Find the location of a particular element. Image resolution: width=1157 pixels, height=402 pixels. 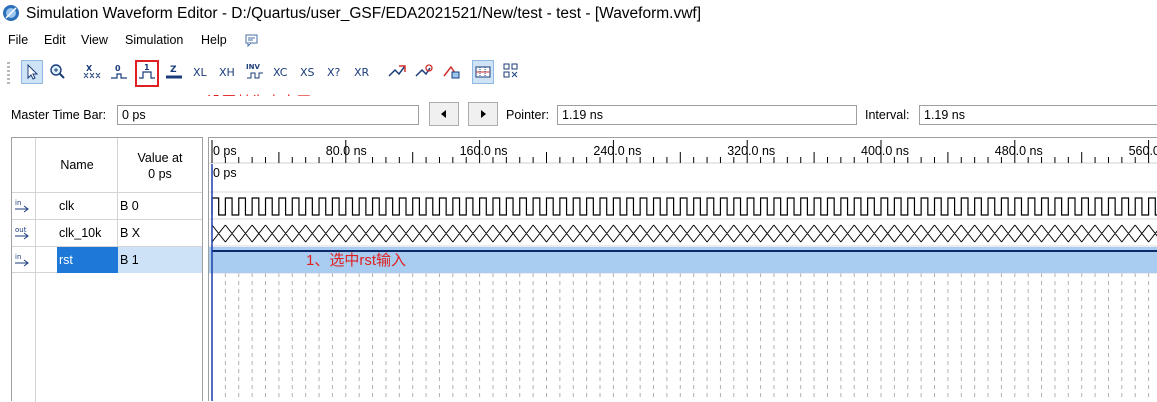

svg-text: XS is located at coordinates (307, 72).